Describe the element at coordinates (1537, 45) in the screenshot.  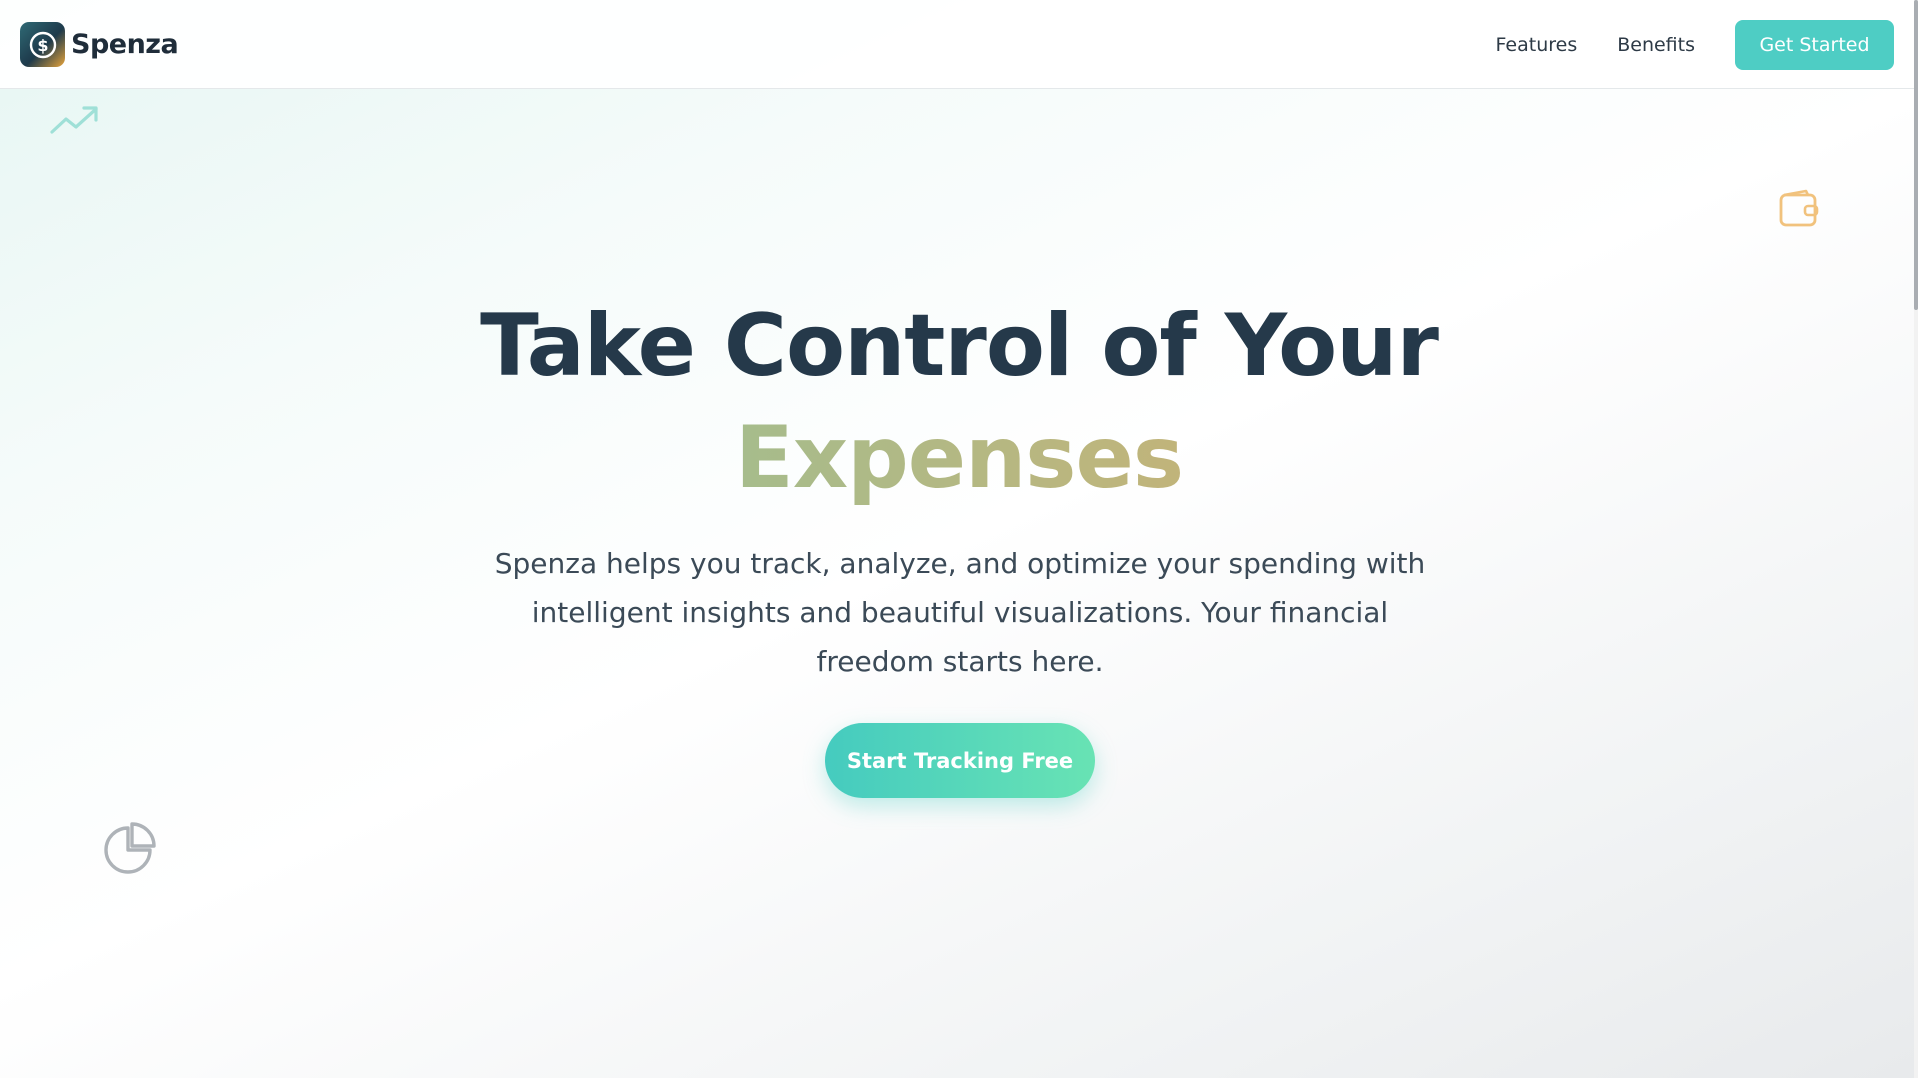
I see `nav-link-features: Features` at that location.